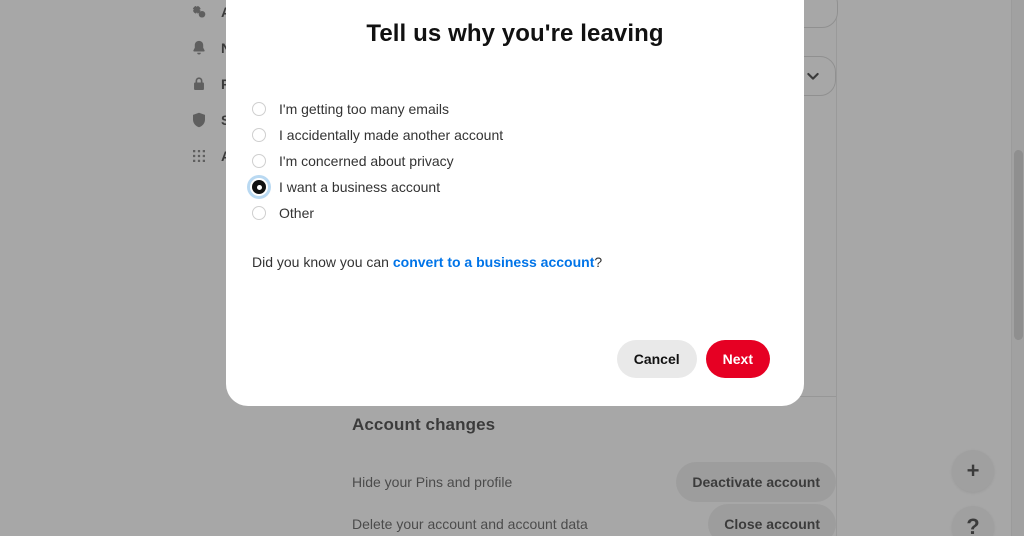 The image size is (1024, 536). Describe the element at coordinates (360, 187) in the screenshot. I see `radio-option-label: I want a business account` at that location.